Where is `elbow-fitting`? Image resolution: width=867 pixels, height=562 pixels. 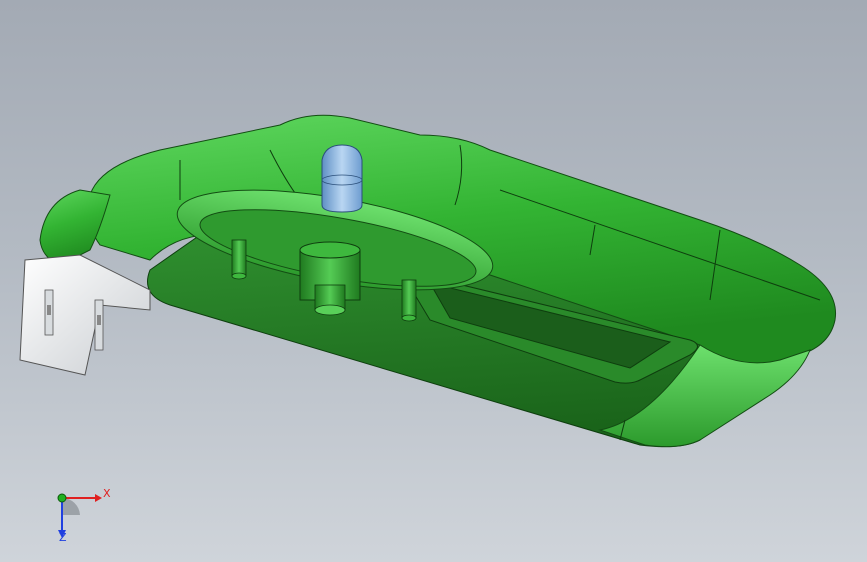 elbow-fitting is located at coordinates (342, 178).